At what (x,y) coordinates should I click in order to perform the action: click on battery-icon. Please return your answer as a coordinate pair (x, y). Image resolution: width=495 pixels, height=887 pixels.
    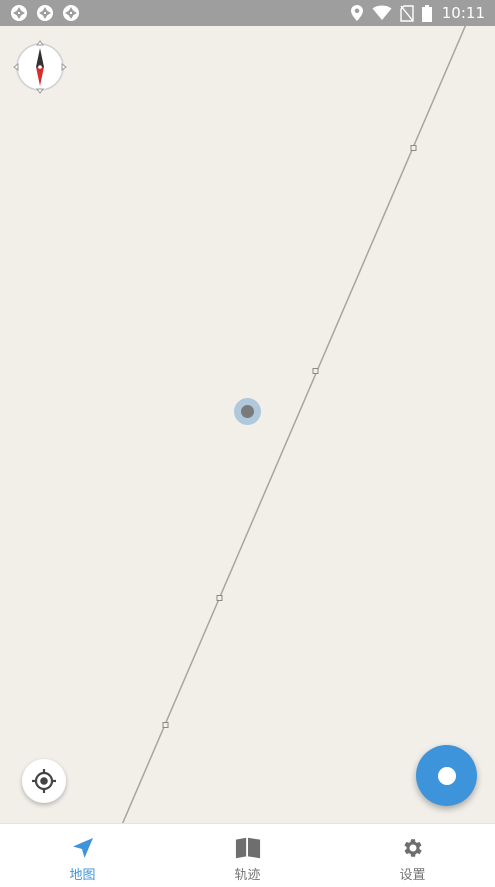
    Looking at the image, I should click on (426, 13).